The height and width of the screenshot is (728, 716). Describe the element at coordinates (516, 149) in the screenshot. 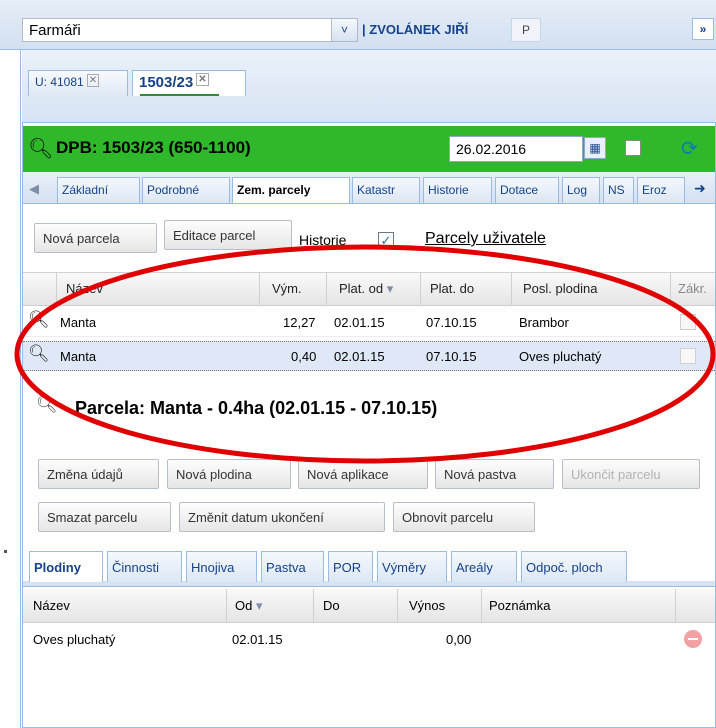

I see `date-field: 26.02.2016` at that location.